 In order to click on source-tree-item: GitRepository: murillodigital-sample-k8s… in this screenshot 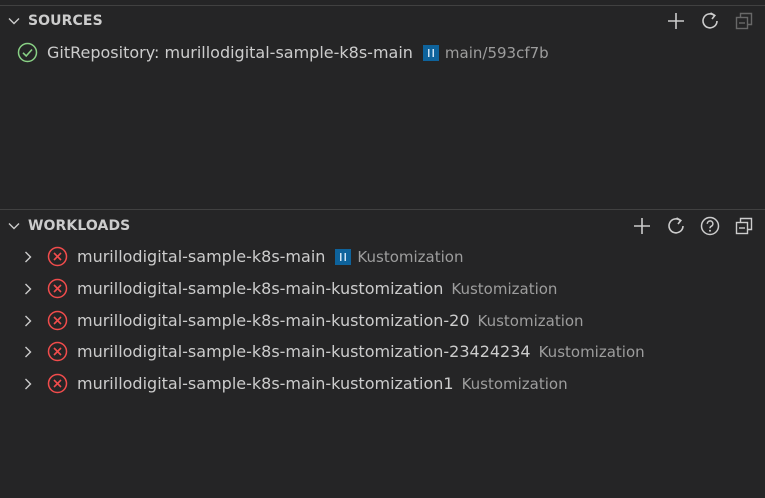, I will do `click(382, 52)`.